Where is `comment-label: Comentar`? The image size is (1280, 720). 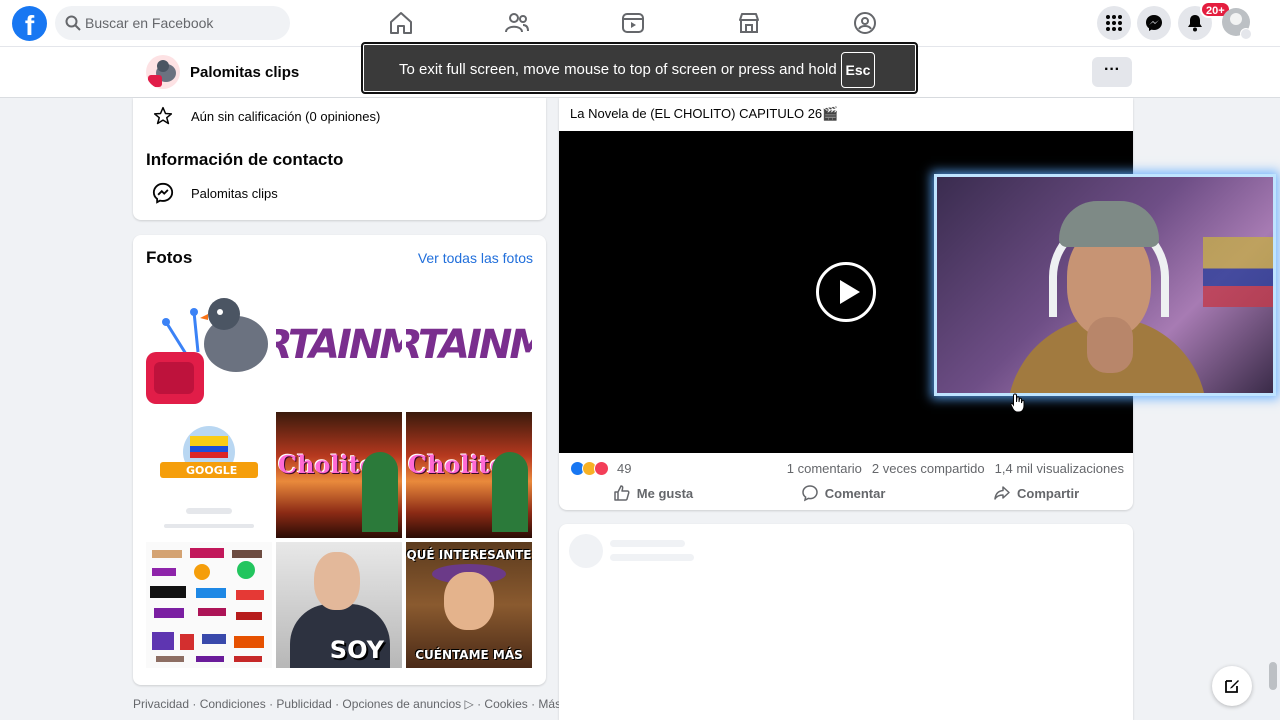 comment-label: Comentar is located at coordinates (855, 493).